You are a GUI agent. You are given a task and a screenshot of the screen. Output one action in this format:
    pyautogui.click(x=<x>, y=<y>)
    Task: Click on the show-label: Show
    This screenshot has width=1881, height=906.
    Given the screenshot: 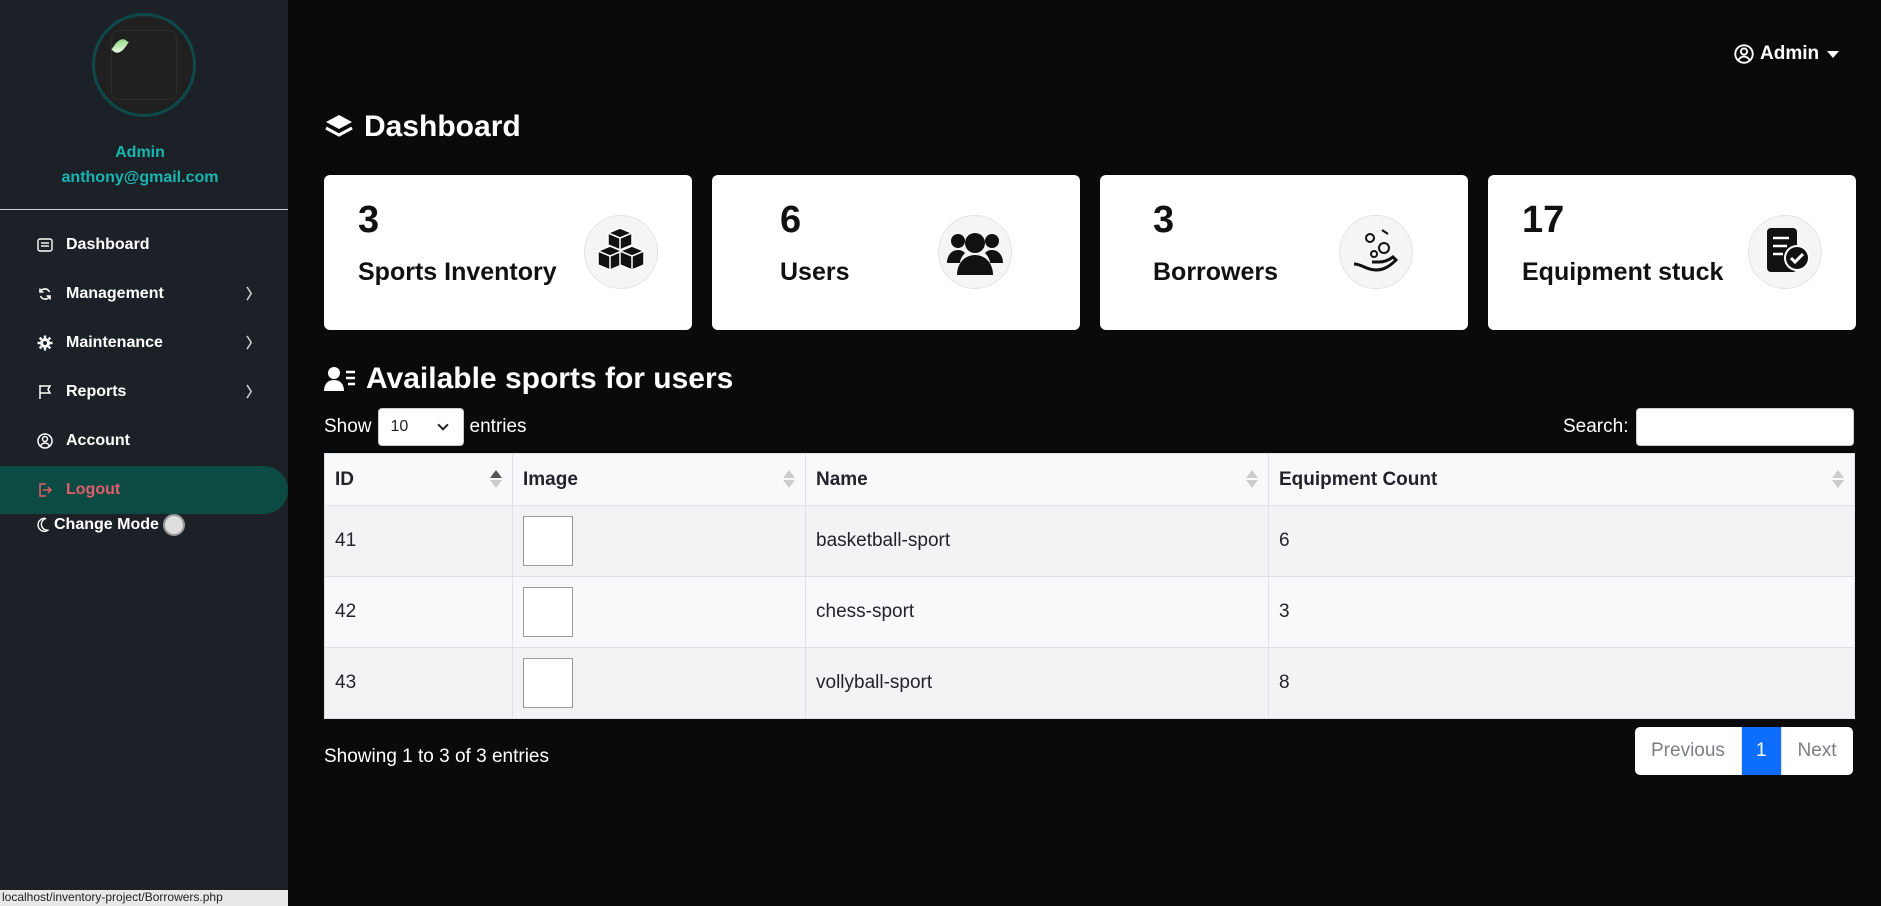 What is the action you would take?
    pyautogui.click(x=348, y=426)
    